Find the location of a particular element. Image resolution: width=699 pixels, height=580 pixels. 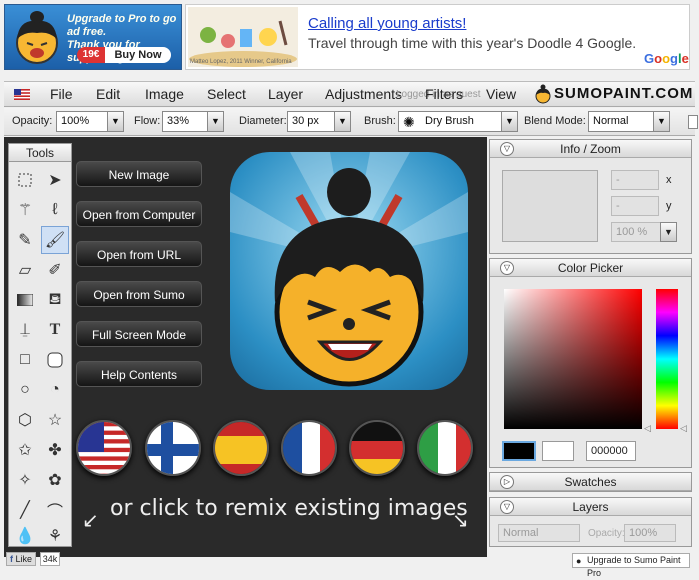

swatches-title: Swatches is located at coordinates (590, 482).